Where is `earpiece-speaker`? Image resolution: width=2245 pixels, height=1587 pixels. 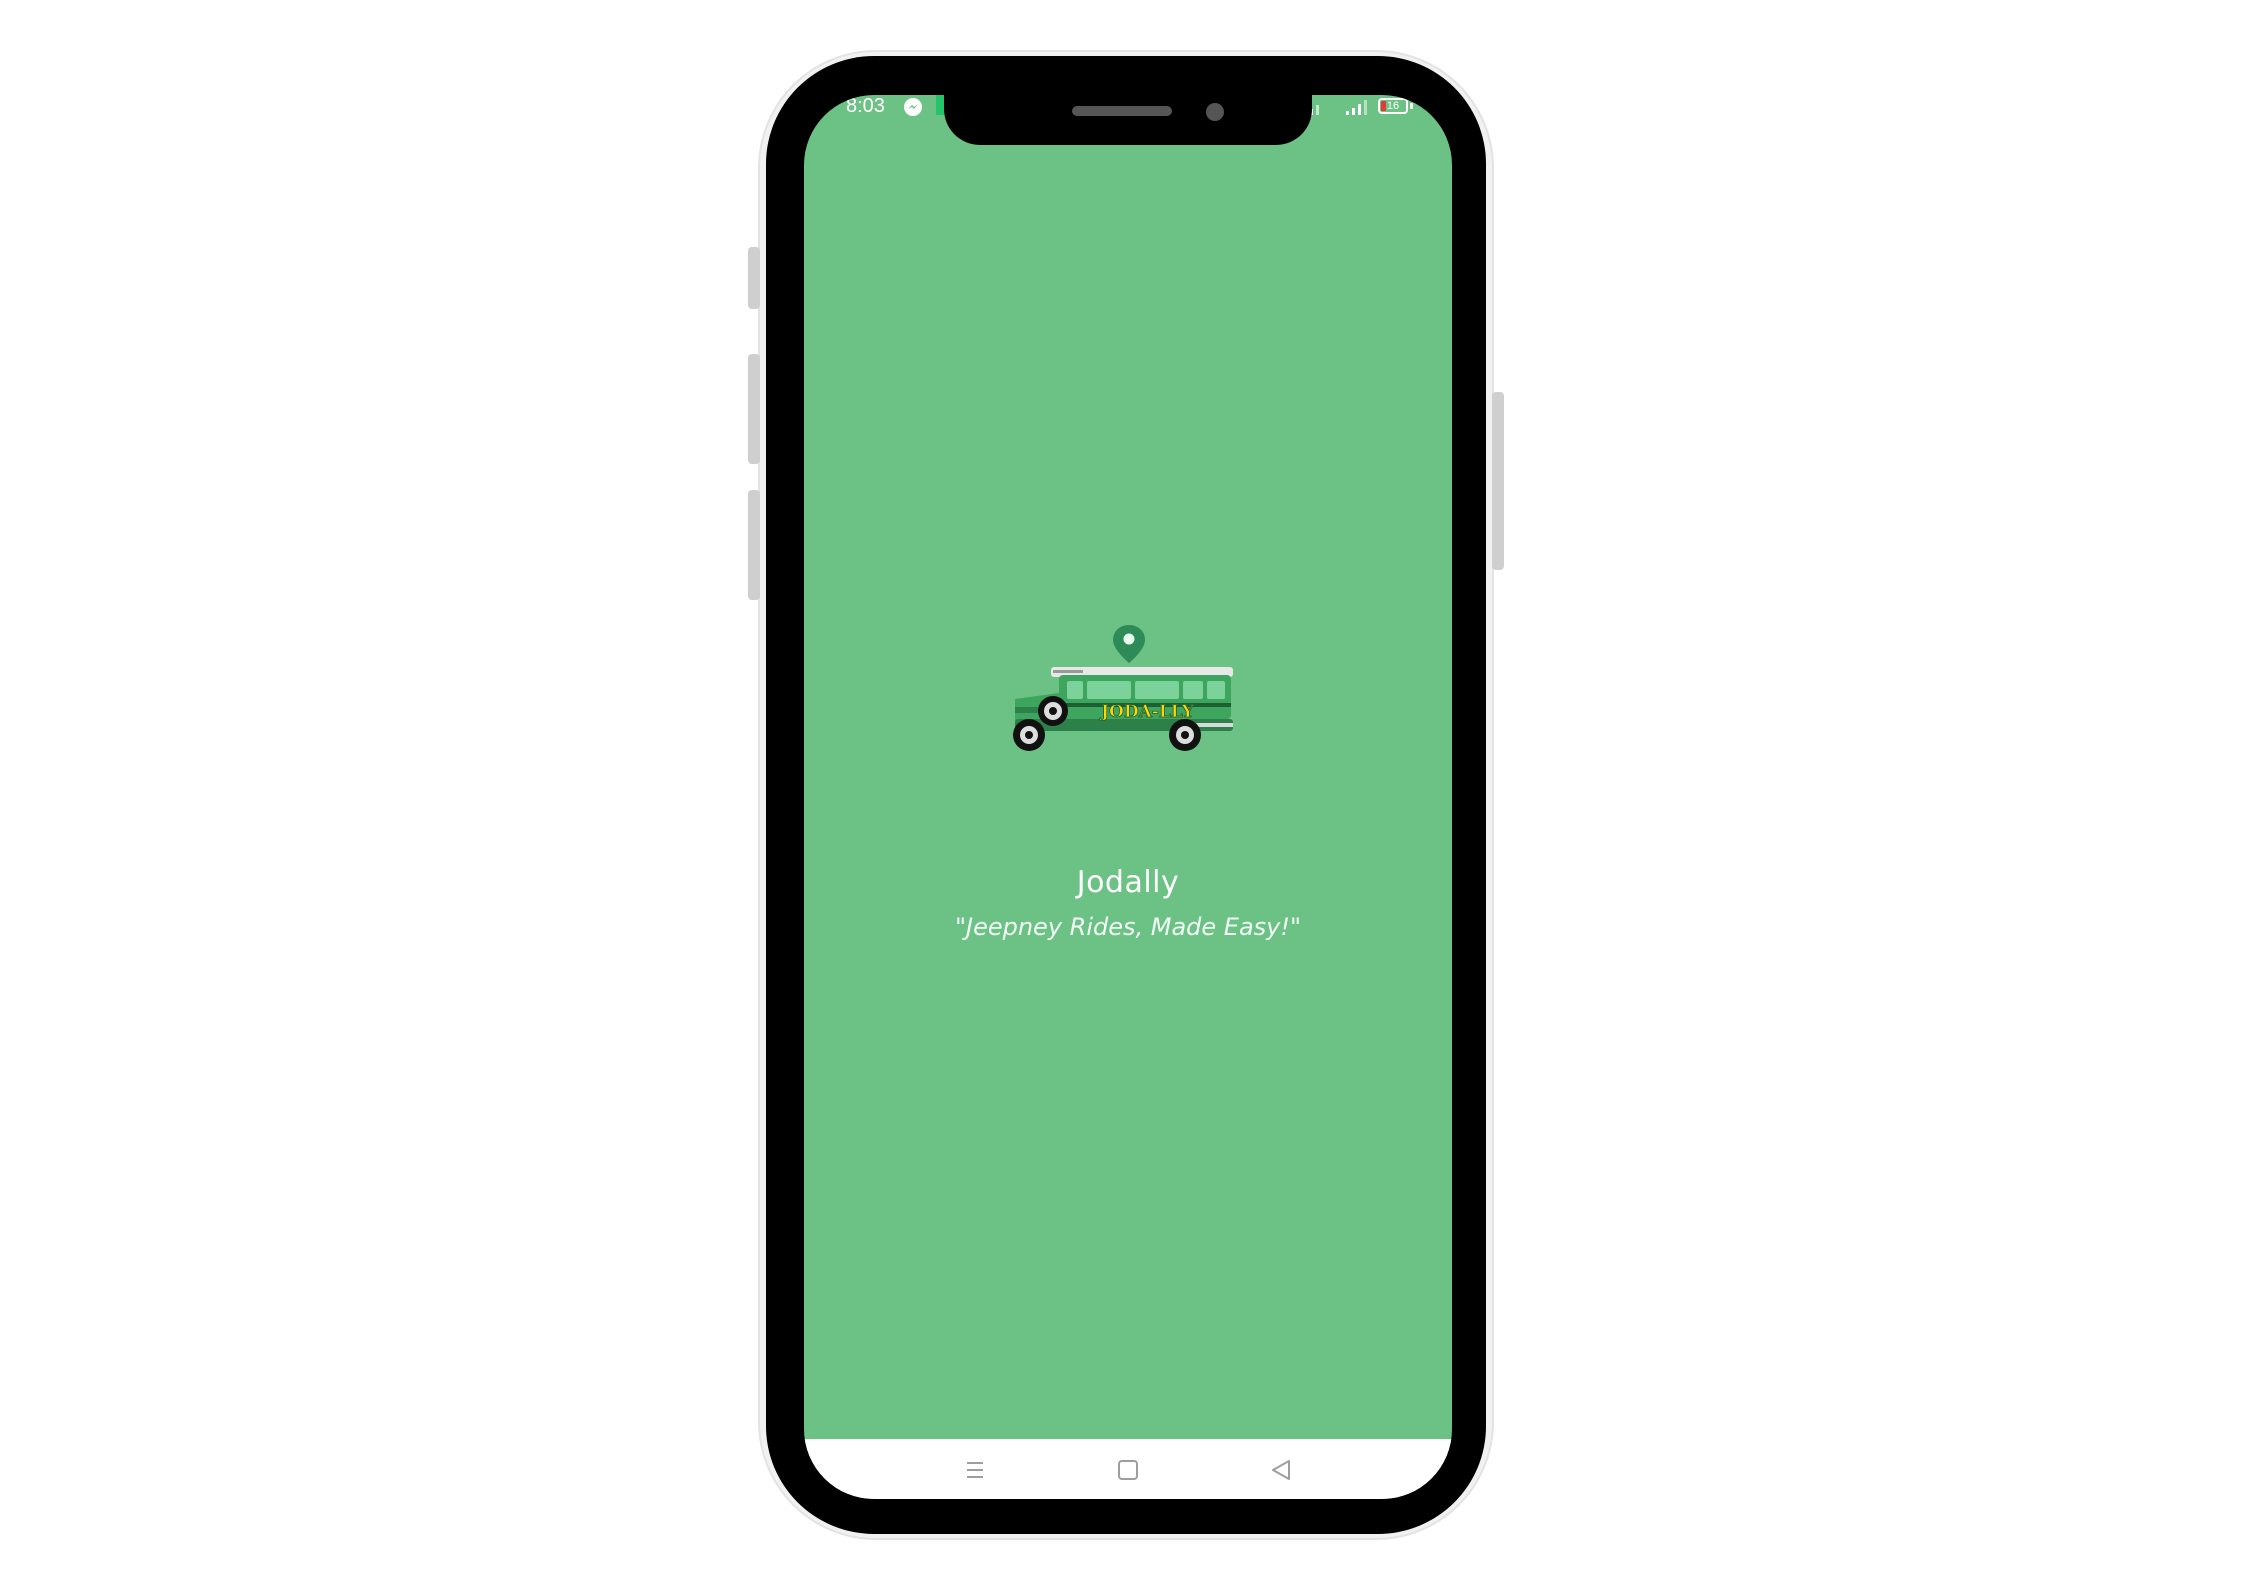 earpiece-speaker is located at coordinates (1122, 111).